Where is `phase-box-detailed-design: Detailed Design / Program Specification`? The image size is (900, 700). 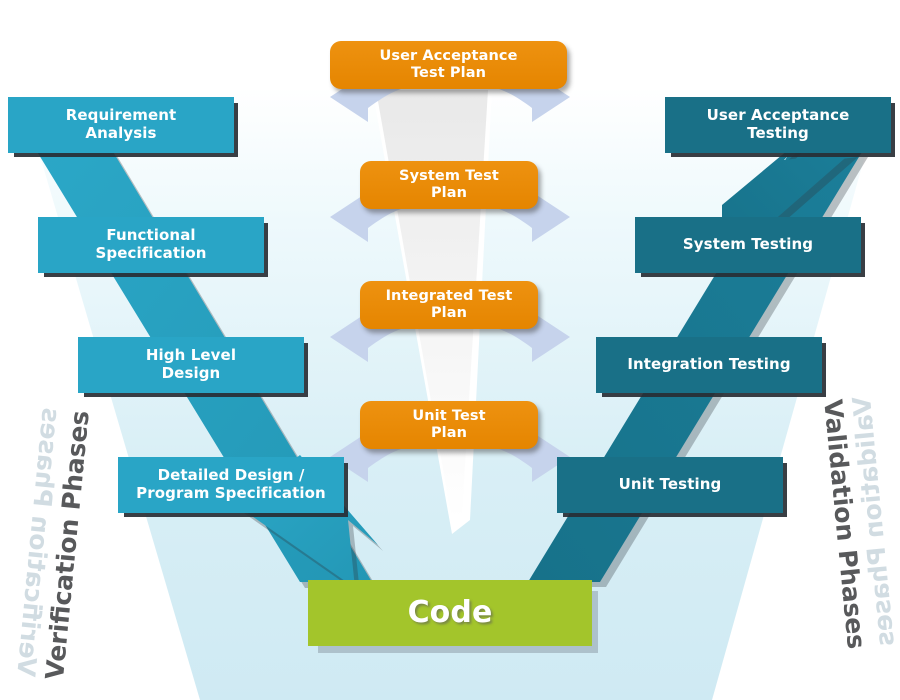 phase-box-detailed-design: Detailed Design / Program Specification is located at coordinates (231, 485).